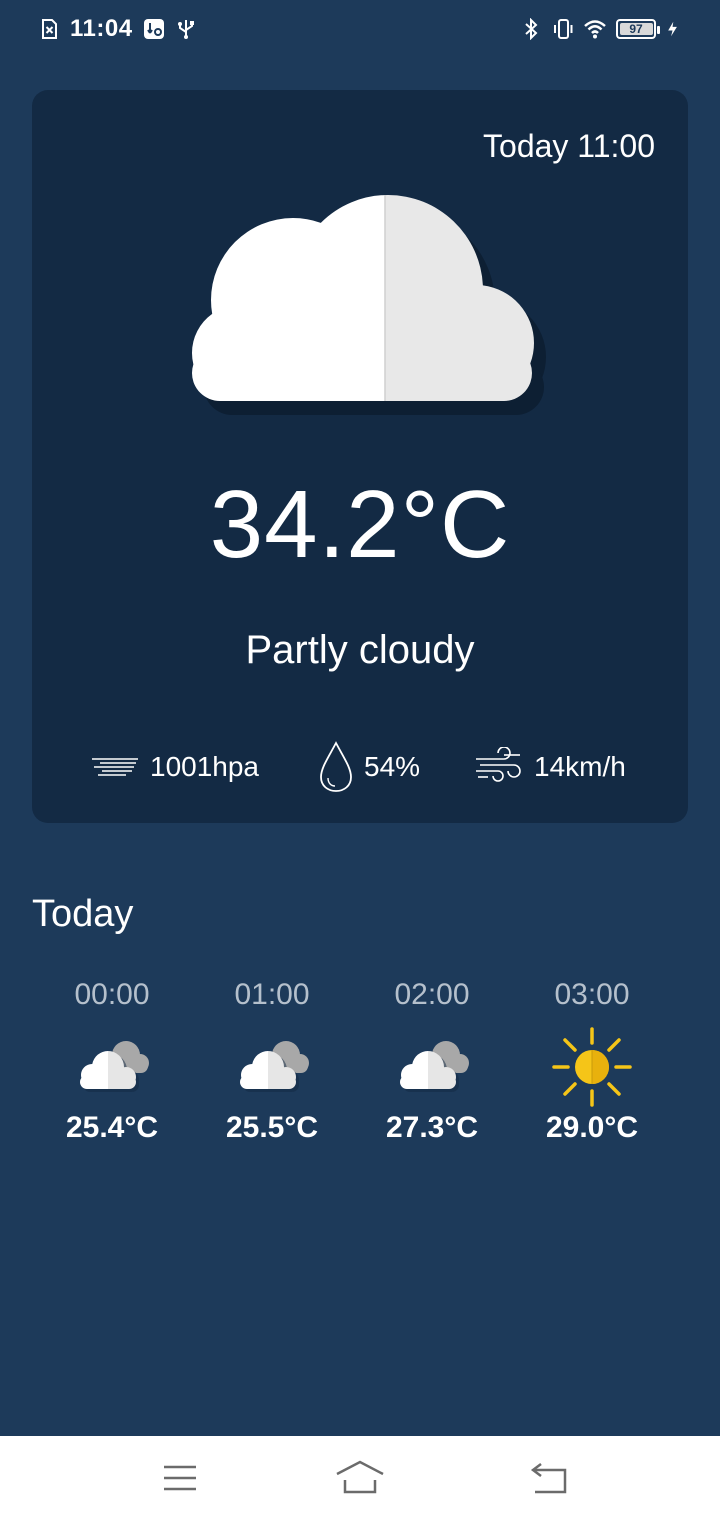  What do you see at coordinates (336, 766) in the screenshot?
I see `humidity-drop-icon` at bounding box center [336, 766].